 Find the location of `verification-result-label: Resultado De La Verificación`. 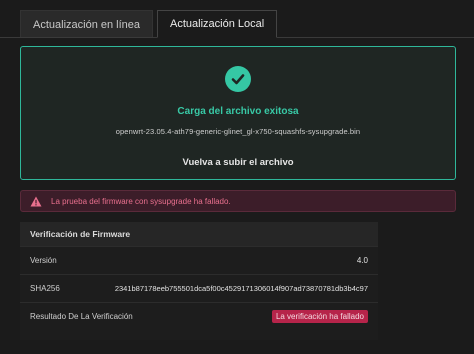

verification-result-label: Resultado De La Verificación is located at coordinates (81, 316).